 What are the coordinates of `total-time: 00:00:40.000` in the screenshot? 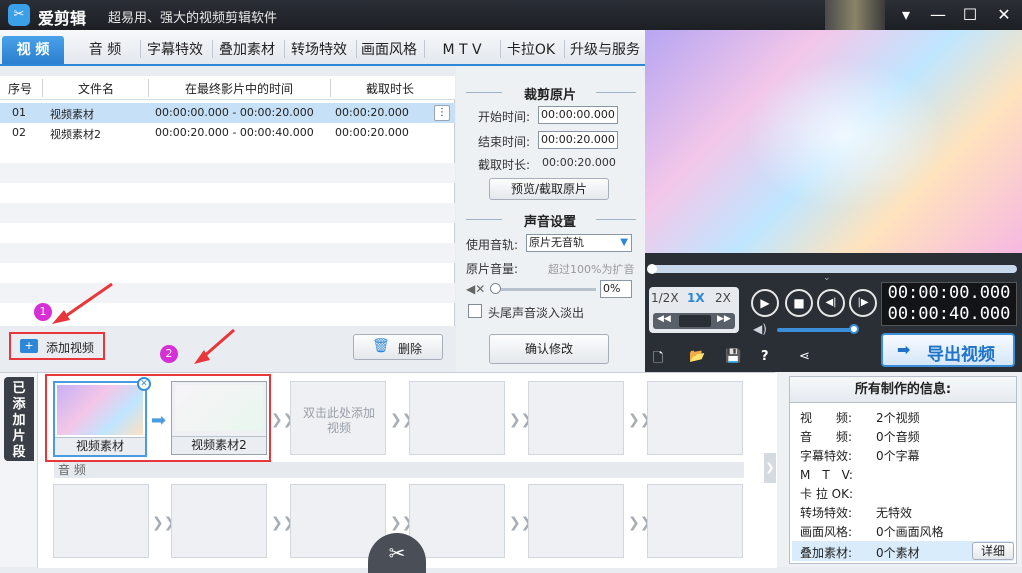 It's located at (949, 314).